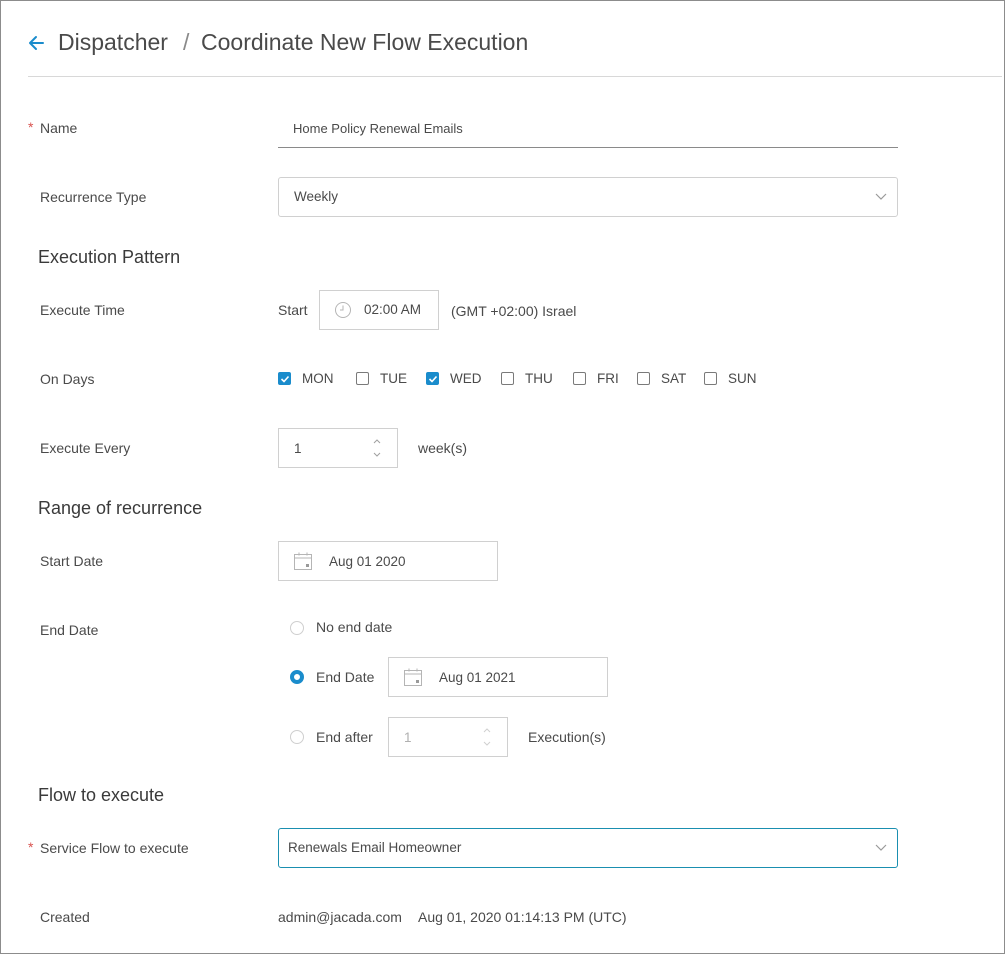  What do you see at coordinates (318, 378) in the screenshot?
I see `day-label-mon: MON` at bounding box center [318, 378].